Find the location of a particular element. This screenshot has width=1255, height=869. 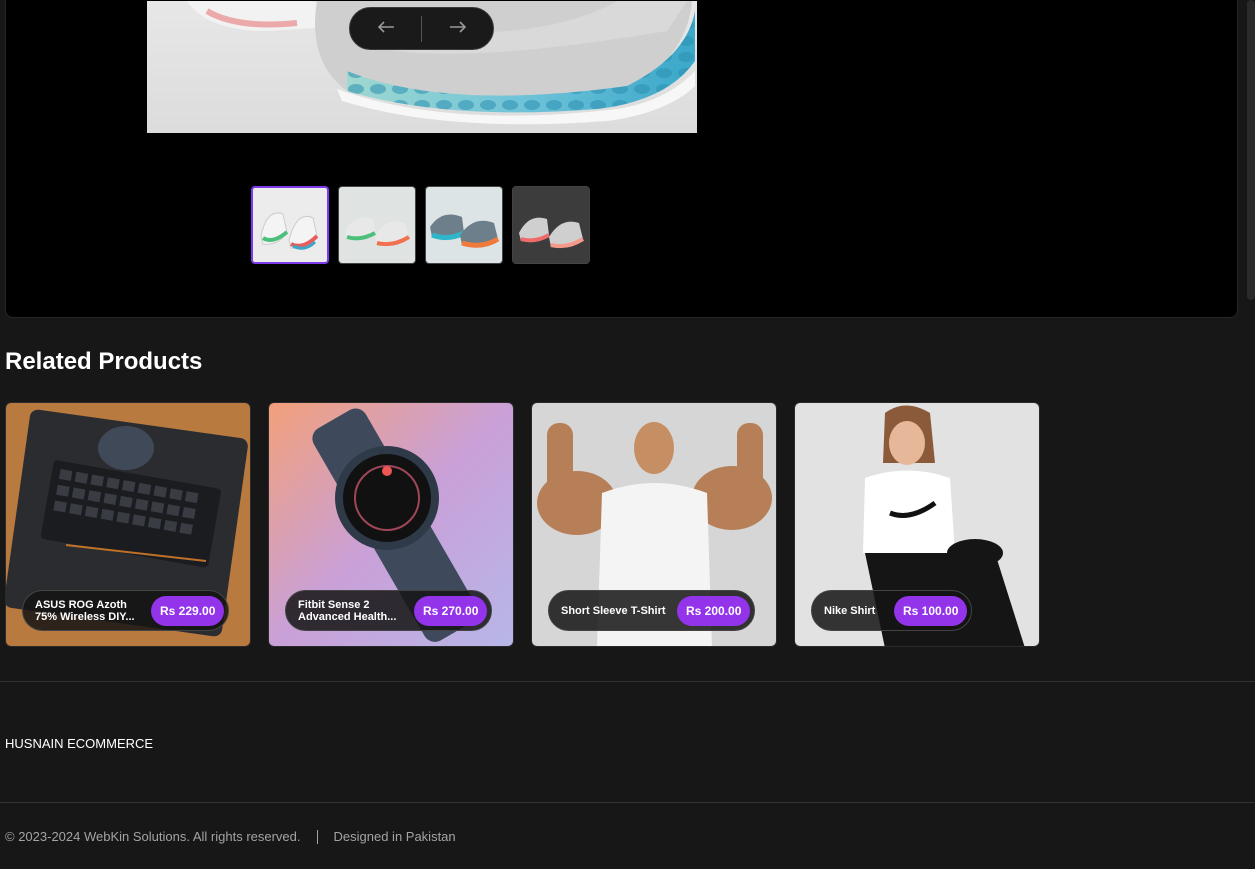

product-price: Rs 200.00 is located at coordinates (714, 610).